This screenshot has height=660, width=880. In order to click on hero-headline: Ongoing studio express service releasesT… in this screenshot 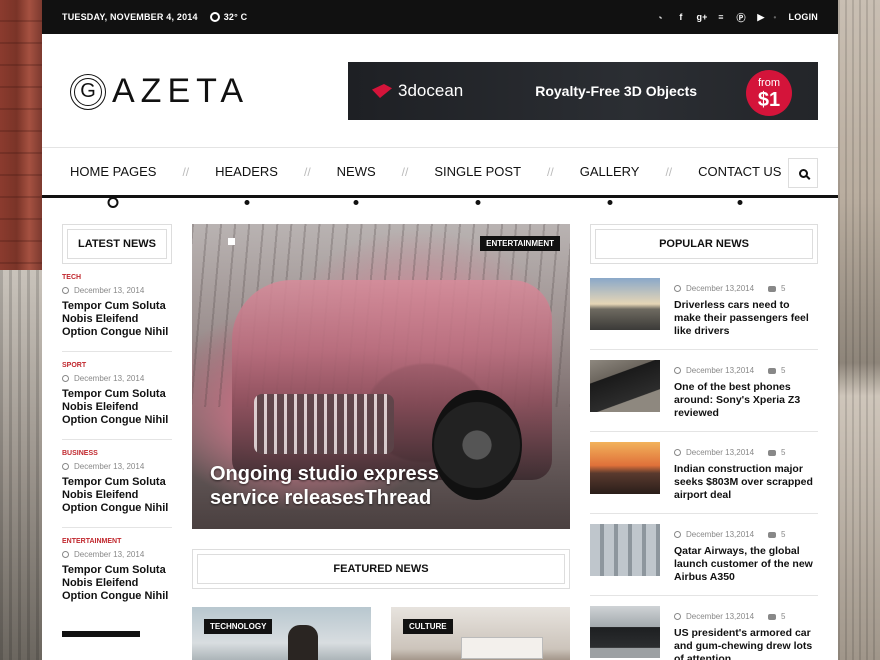, I will do `click(360, 486)`.